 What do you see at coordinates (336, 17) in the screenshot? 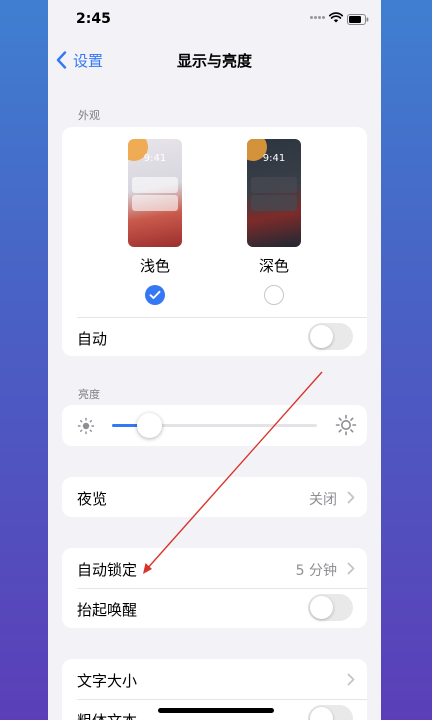
I see `wifi-icon` at bounding box center [336, 17].